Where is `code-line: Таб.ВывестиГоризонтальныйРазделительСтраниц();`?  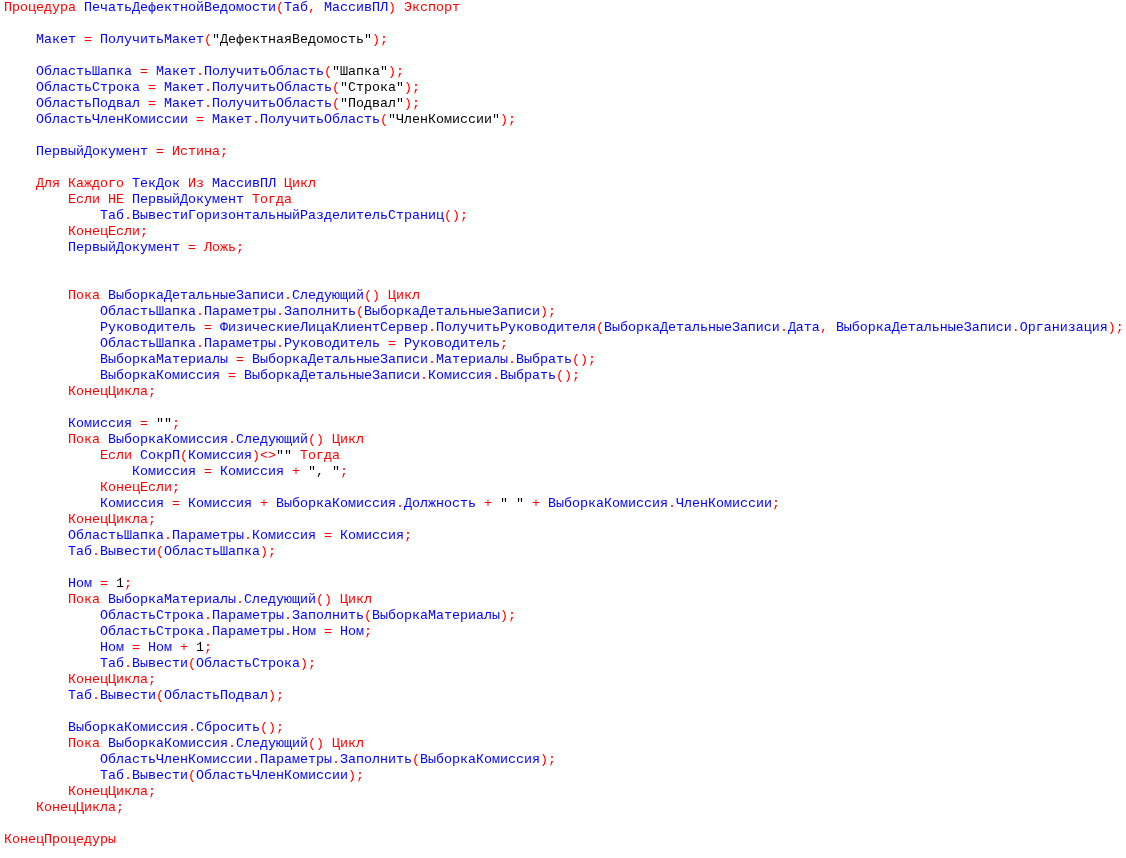
code-line: Таб.ВывестиГоризонтальныйРазделительСтраниц(); is located at coordinates (284, 216).